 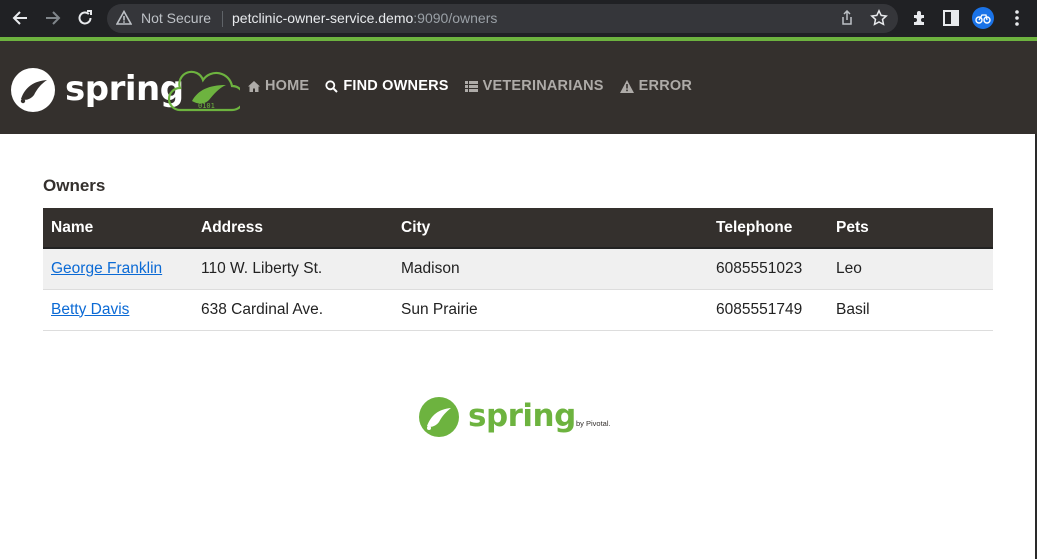 I want to click on forward-icon, so click(x=53, y=18).